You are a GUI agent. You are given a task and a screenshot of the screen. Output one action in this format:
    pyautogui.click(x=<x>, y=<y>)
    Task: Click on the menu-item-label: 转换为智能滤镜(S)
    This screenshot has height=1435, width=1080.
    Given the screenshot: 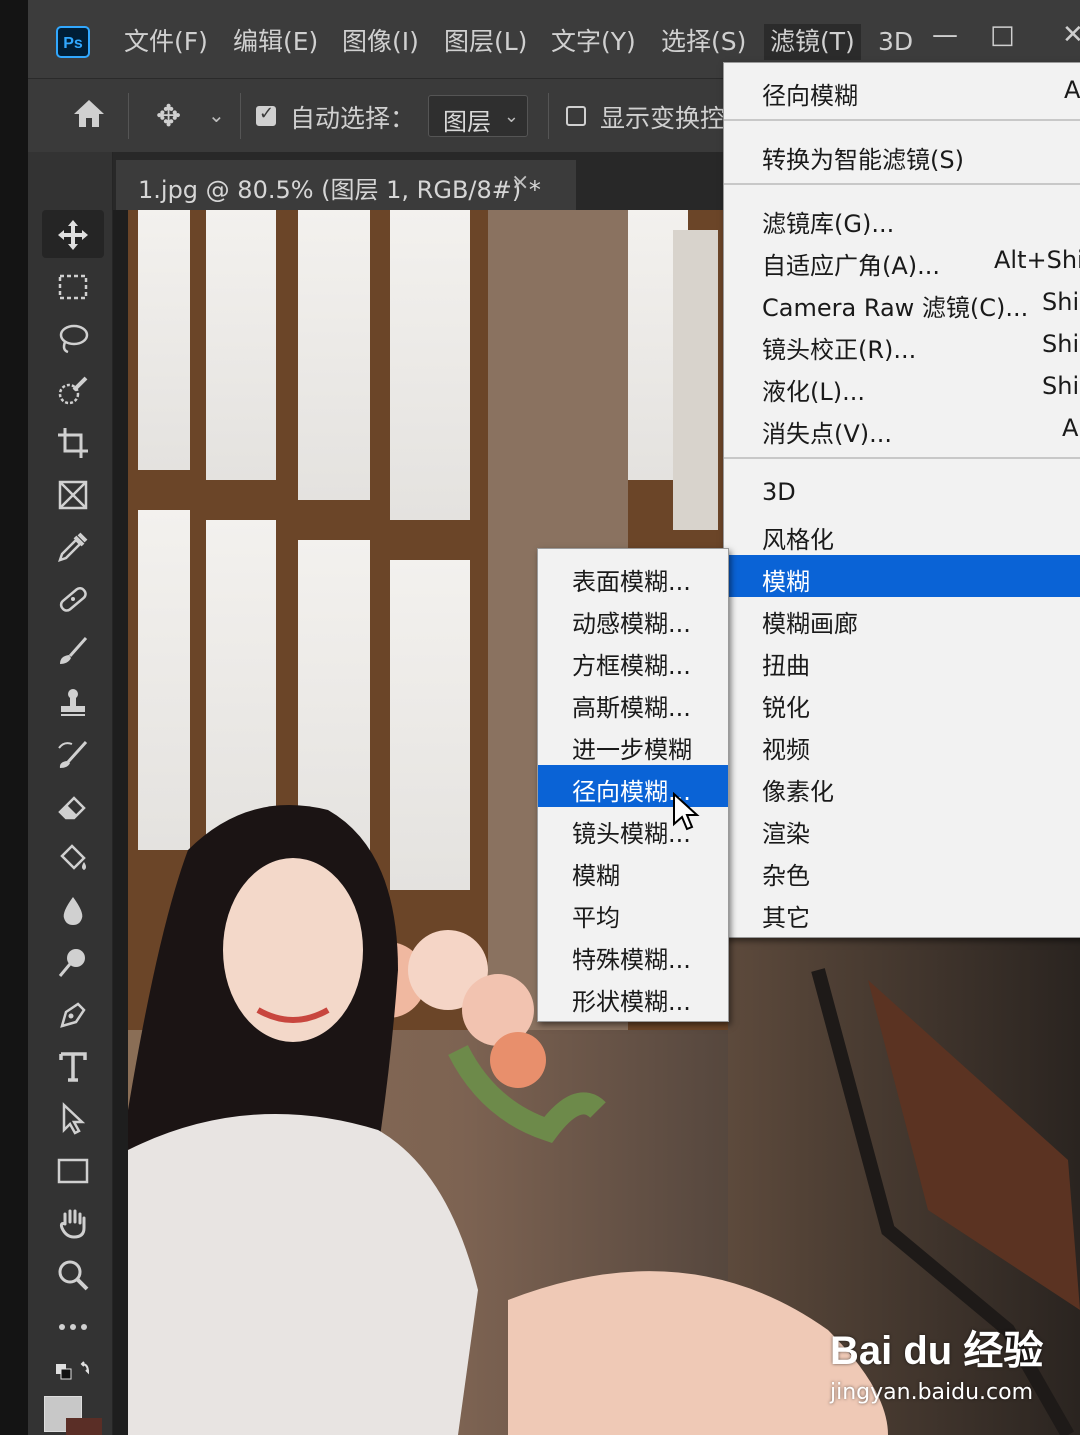 What is the action you would take?
    pyautogui.click(x=863, y=160)
    